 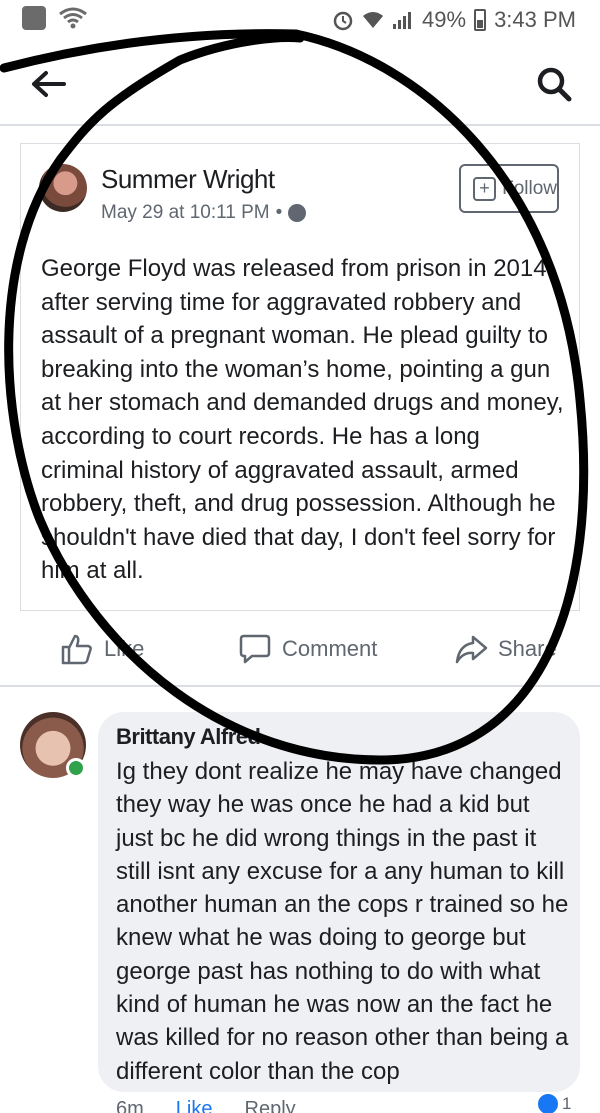 I want to click on thumbs-up-icon, so click(x=76, y=649).